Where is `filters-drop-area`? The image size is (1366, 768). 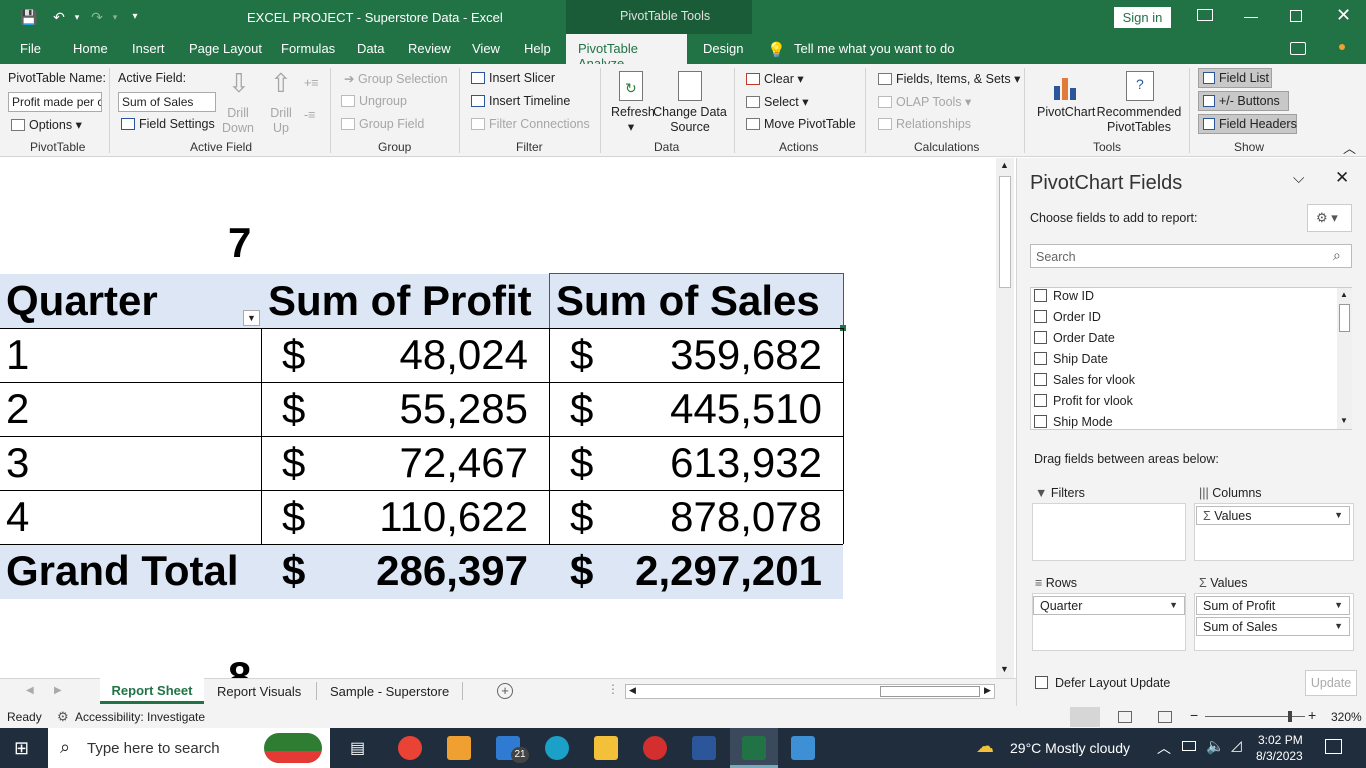 filters-drop-area is located at coordinates (1109, 532).